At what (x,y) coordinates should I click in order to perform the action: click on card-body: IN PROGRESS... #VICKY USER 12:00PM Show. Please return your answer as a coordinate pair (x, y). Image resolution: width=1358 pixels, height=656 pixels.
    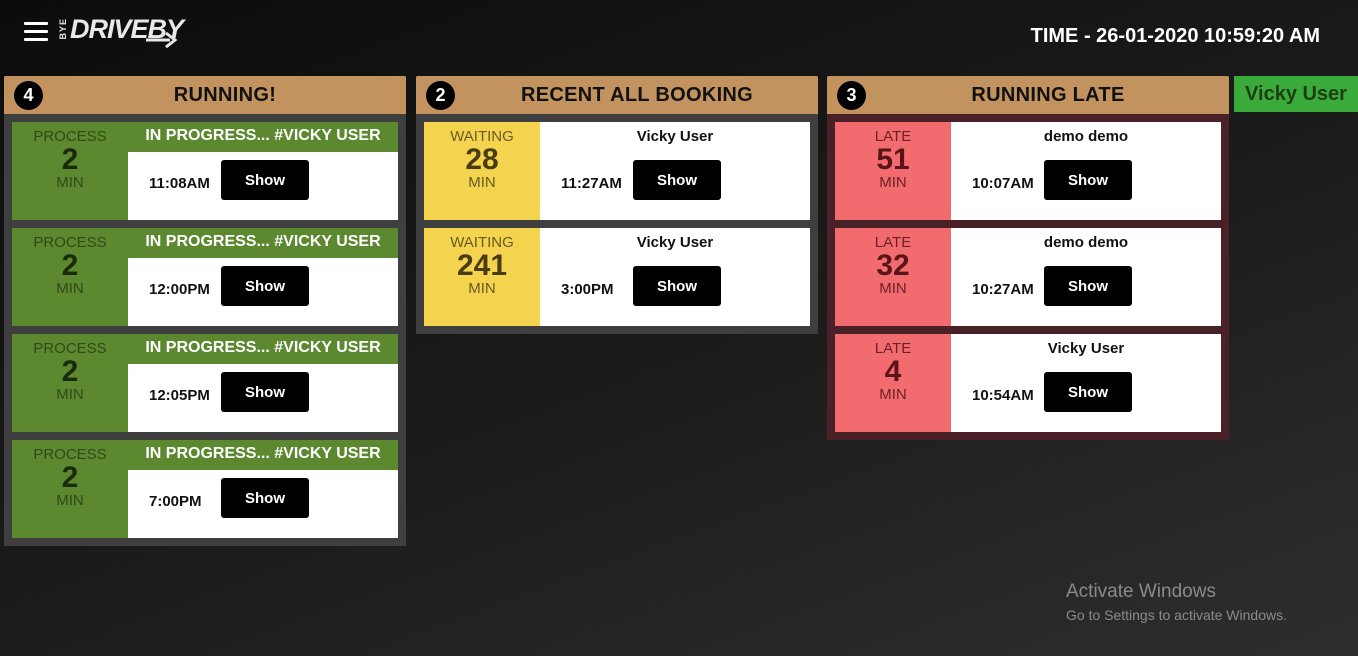
    Looking at the image, I should click on (263, 277).